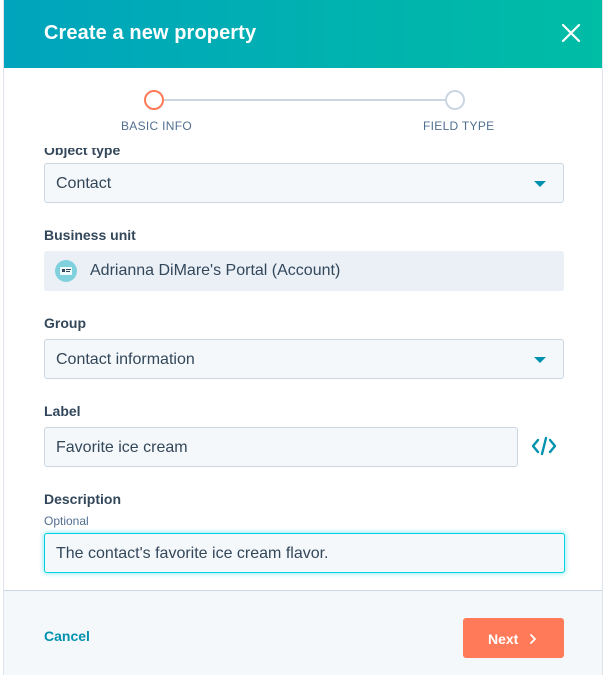 The height and width of the screenshot is (675, 606). What do you see at coordinates (192, 553) in the screenshot?
I see `description-input-value: The contact's favorite ice cream flavor.` at bounding box center [192, 553].